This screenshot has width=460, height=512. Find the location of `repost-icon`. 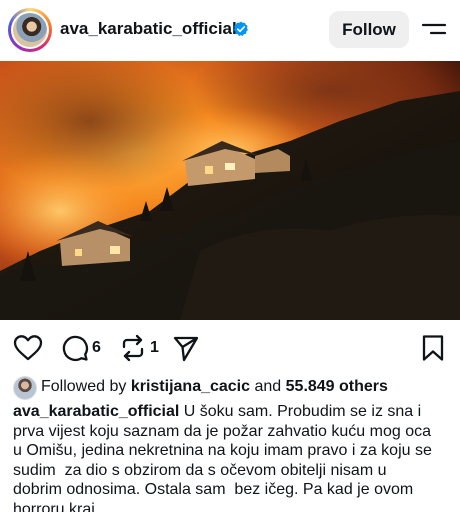

repost-icon is located at coordinates (133, 348).